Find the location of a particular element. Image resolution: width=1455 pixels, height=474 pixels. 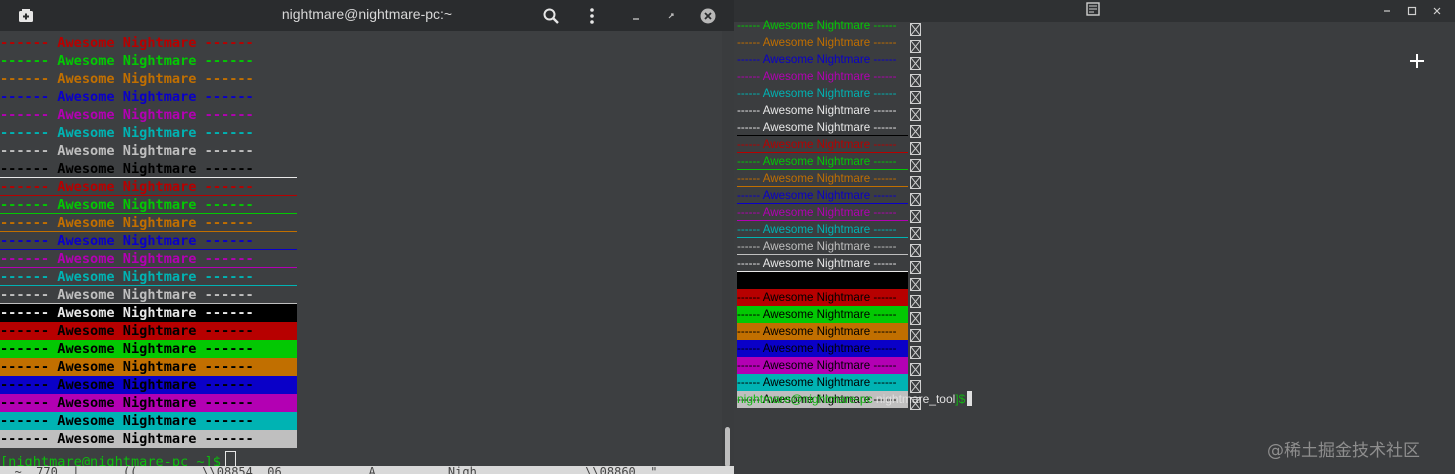

text-cursor is located at coordinates (970, 398).